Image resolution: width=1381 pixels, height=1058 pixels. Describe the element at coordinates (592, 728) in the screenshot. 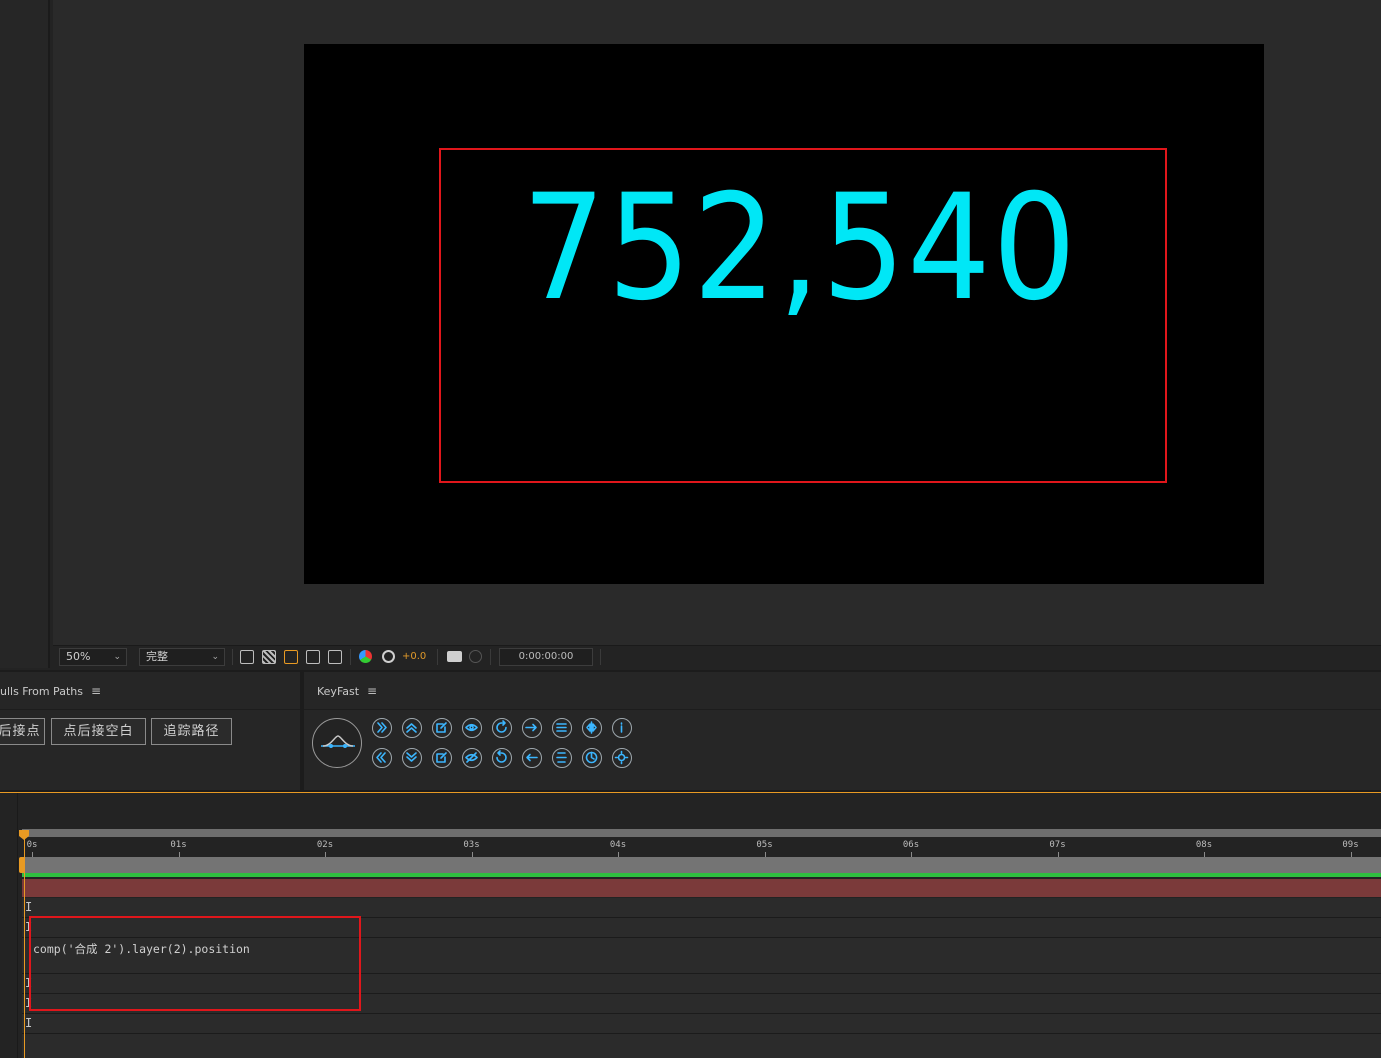

I see `mirror-icon` at that location.